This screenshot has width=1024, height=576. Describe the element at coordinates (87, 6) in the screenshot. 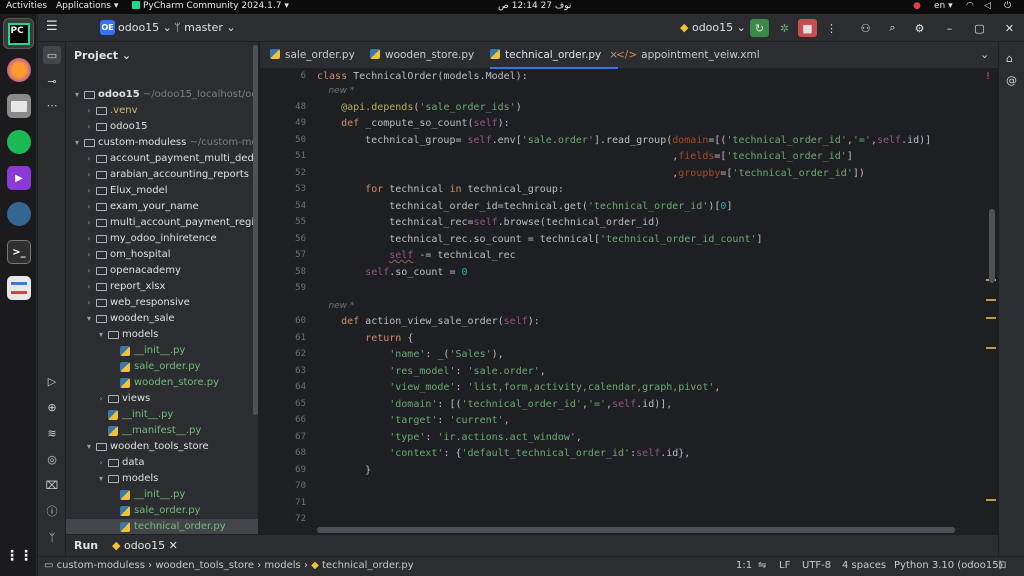

I see `applications-menu: Applications ▾` at that location.